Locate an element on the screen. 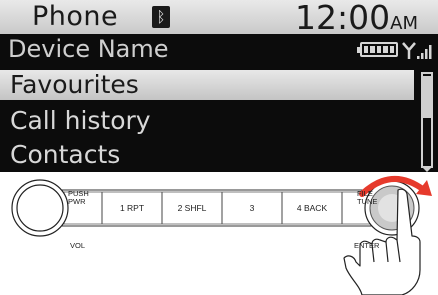 The height and width of the screenshot is (295, 438). clock-suffix: AM is located at coordinates (404, 23).